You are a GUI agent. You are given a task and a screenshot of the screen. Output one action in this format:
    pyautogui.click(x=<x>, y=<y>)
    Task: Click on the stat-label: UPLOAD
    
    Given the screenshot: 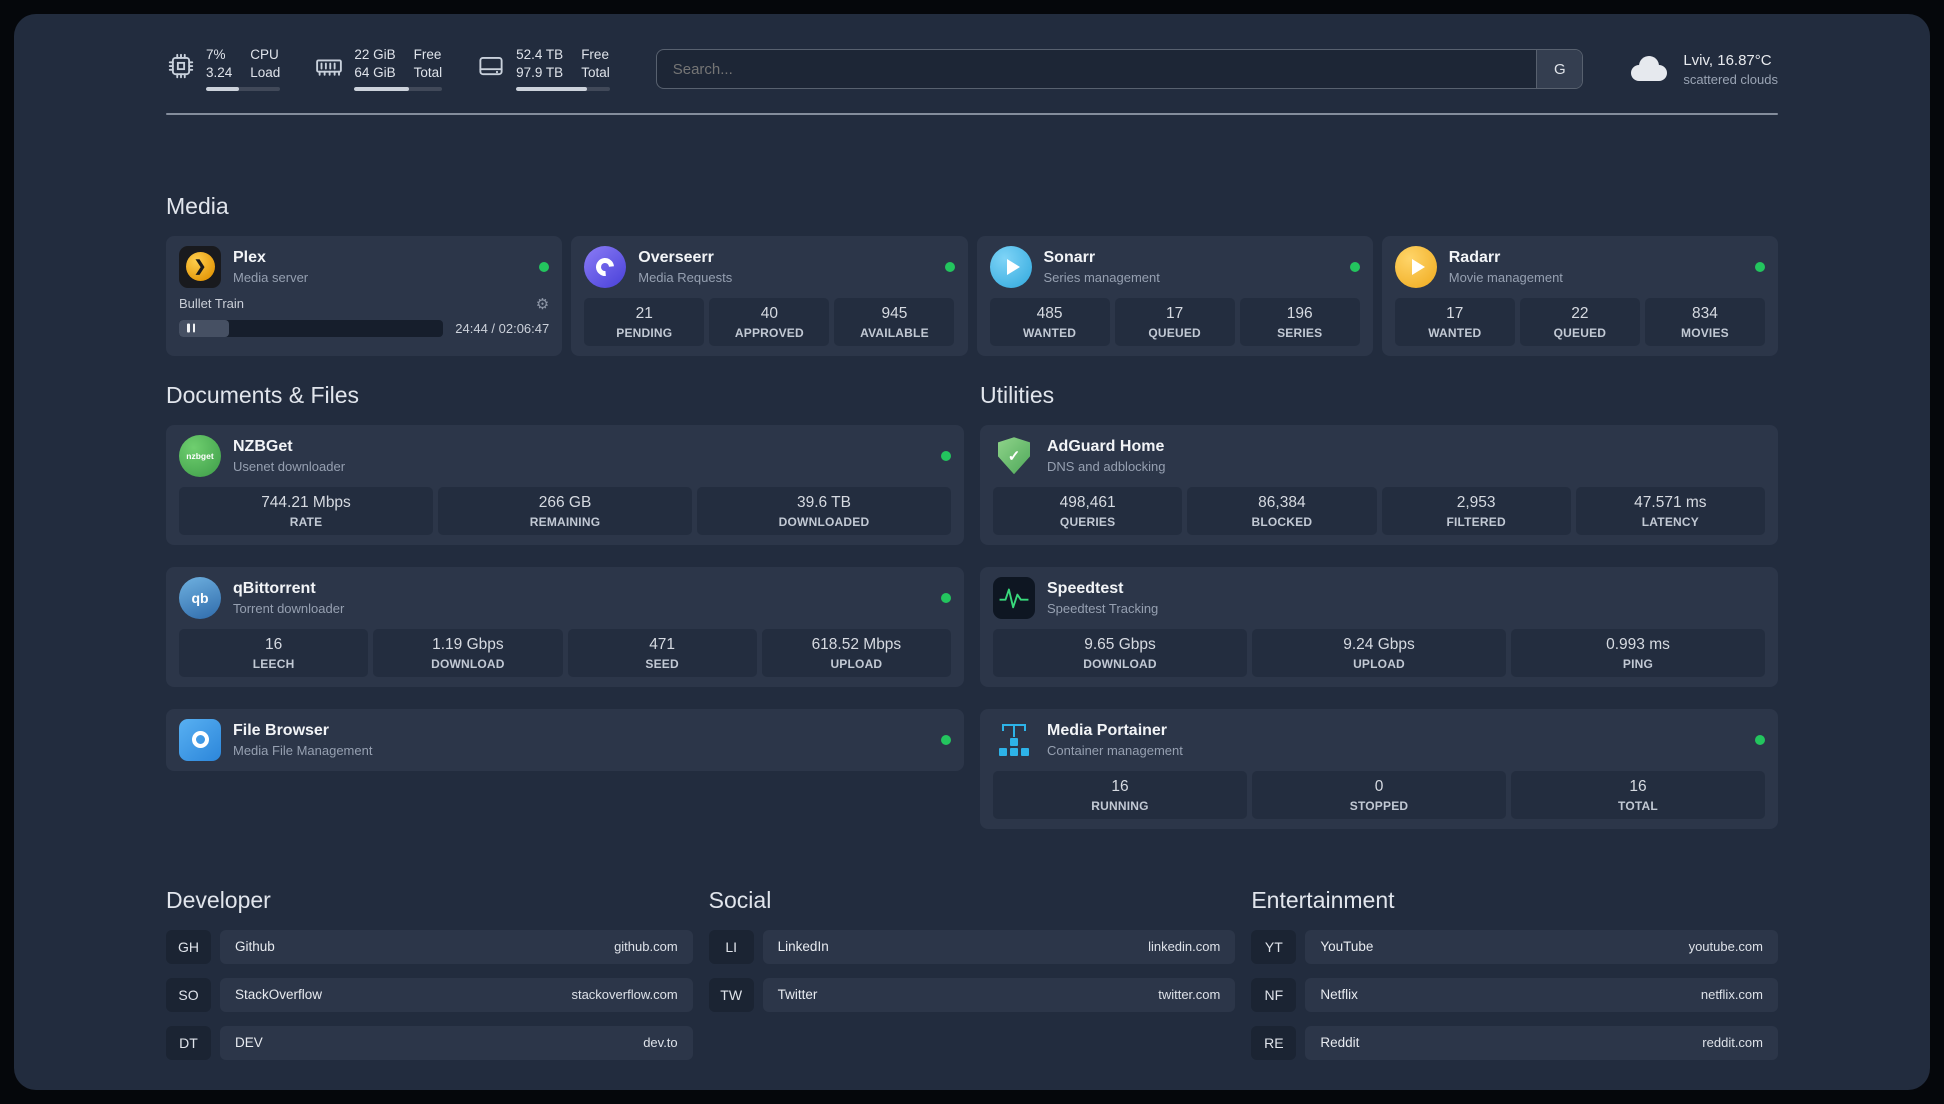 What is the action you would take?
    pyautogui.click(x=1379, y=663)
    